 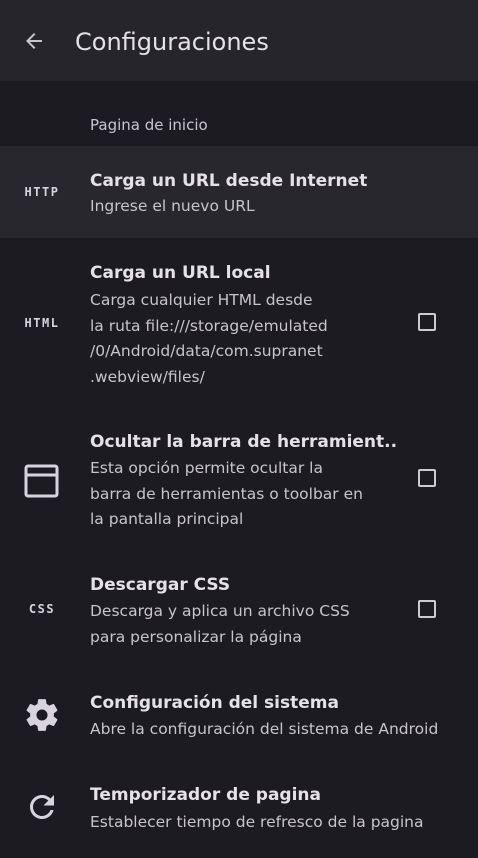 I want to click on back-button, so click(x=34, y=41).